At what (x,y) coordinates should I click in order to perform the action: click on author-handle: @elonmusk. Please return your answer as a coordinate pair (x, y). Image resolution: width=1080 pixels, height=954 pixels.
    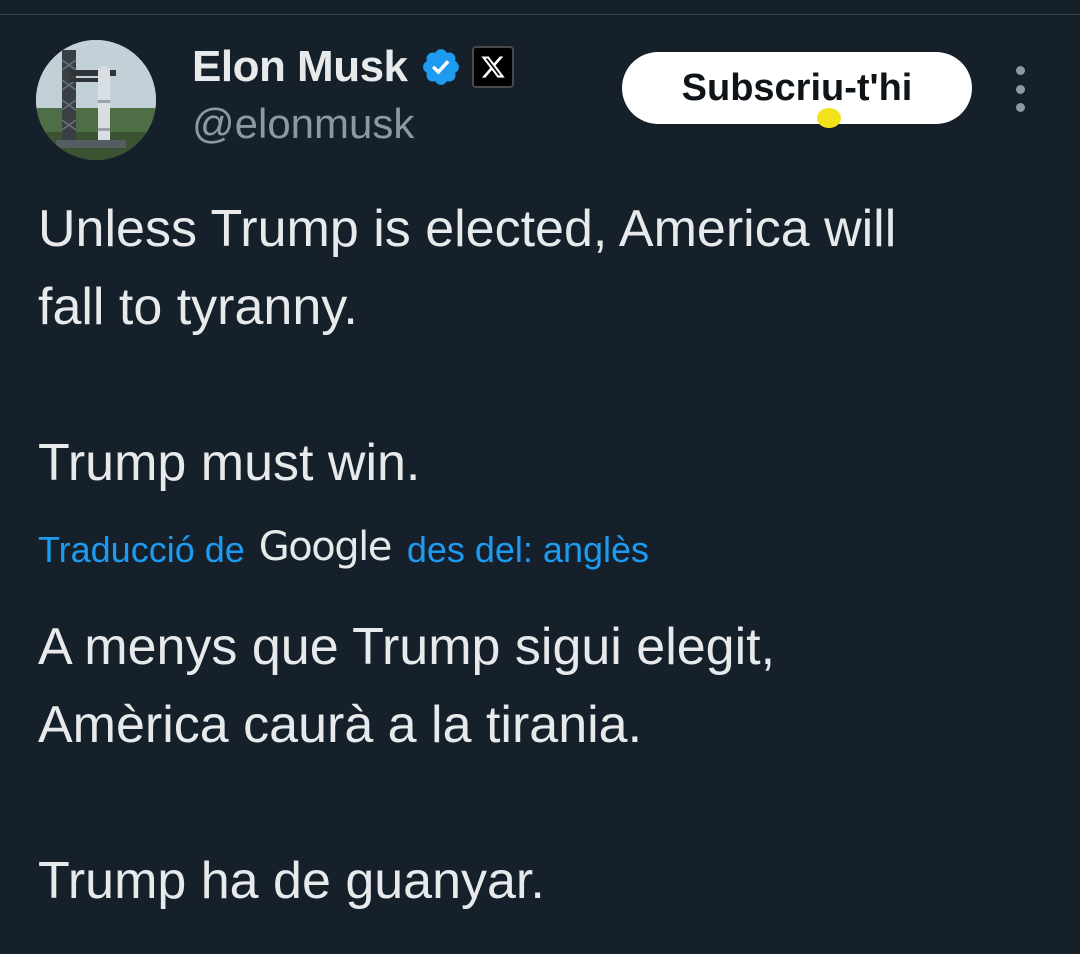
    Looking at the image, I should click on (303, 124).